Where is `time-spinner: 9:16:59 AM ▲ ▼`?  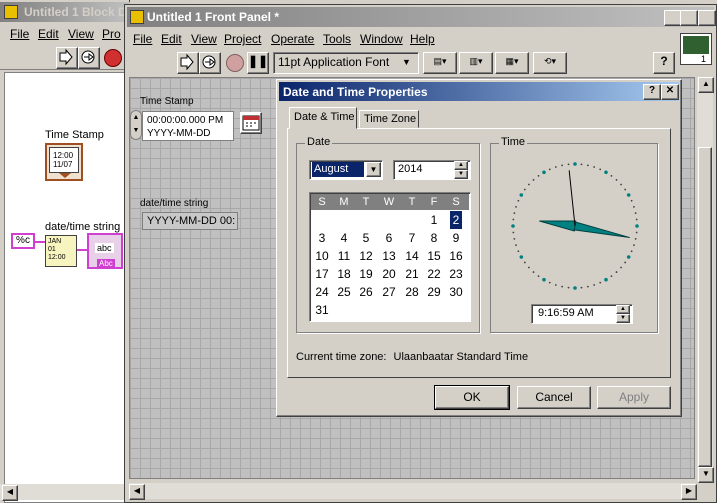 time-spinner: 9:16:59 AM ▲ ▼ is located at coordinates (582, 314).